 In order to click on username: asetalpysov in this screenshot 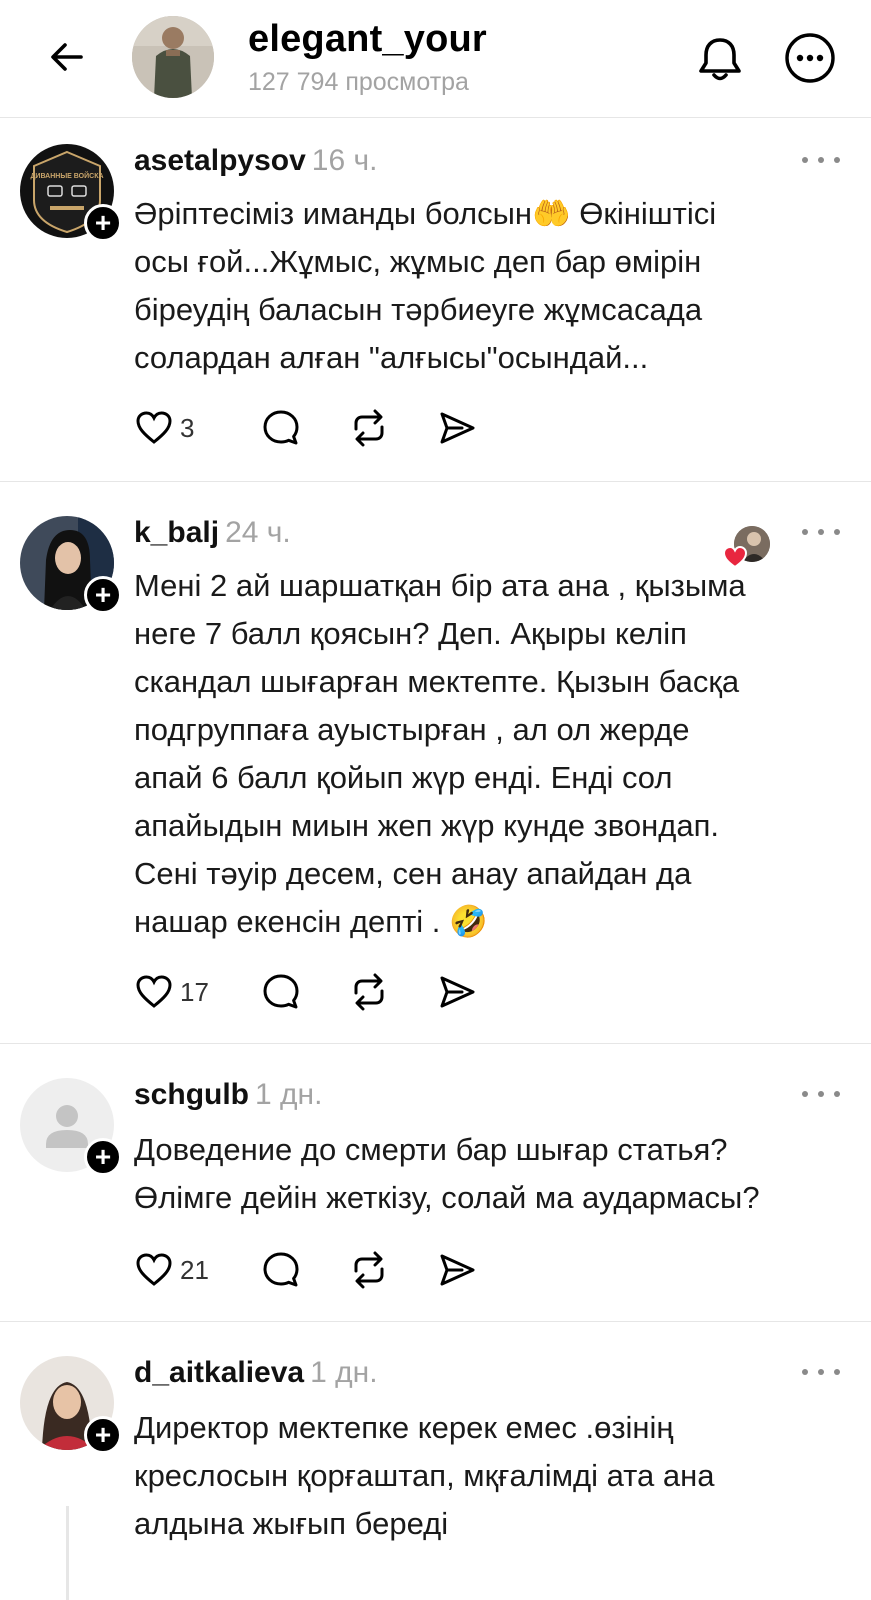, I will do `click(220, 160)`.